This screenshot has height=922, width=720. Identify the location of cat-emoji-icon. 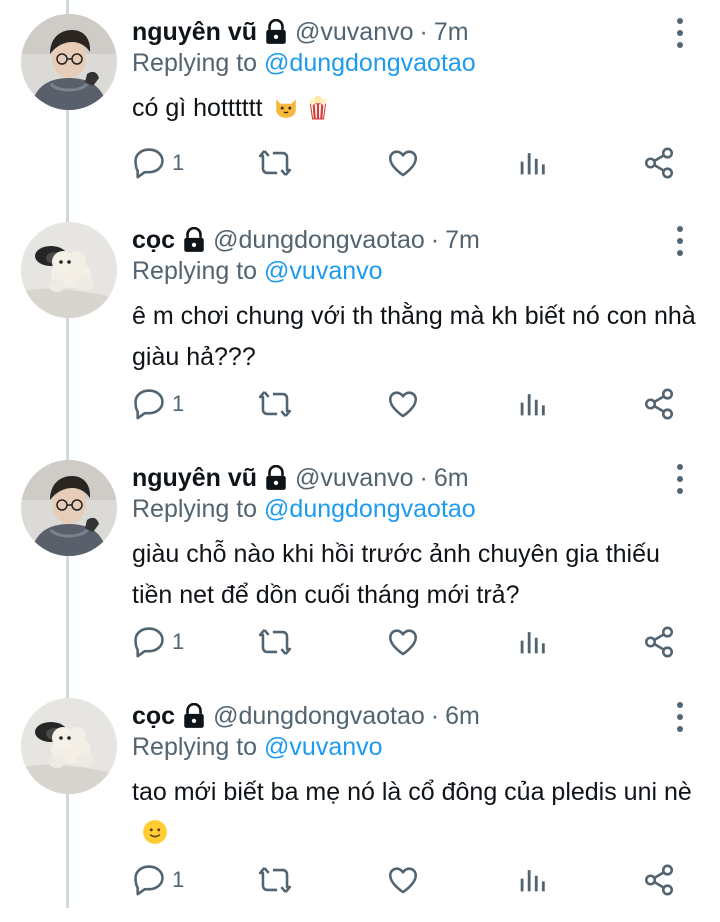
(286, 107).